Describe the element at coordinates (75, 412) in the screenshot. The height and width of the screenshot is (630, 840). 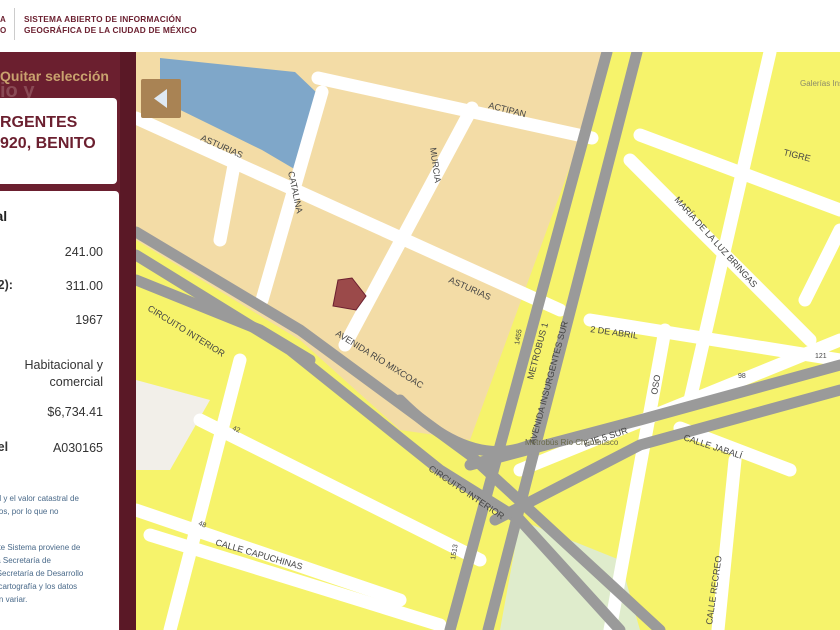
I see `row-value: $6,734.41` at that location.